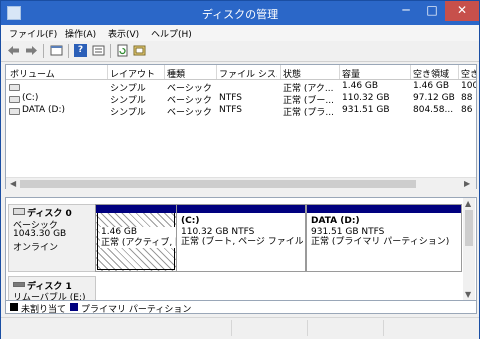  What do you see at coordinates (74, 307) in the screenshot?
I see `primary-partition-swatch` at bounding box center [74, 307].